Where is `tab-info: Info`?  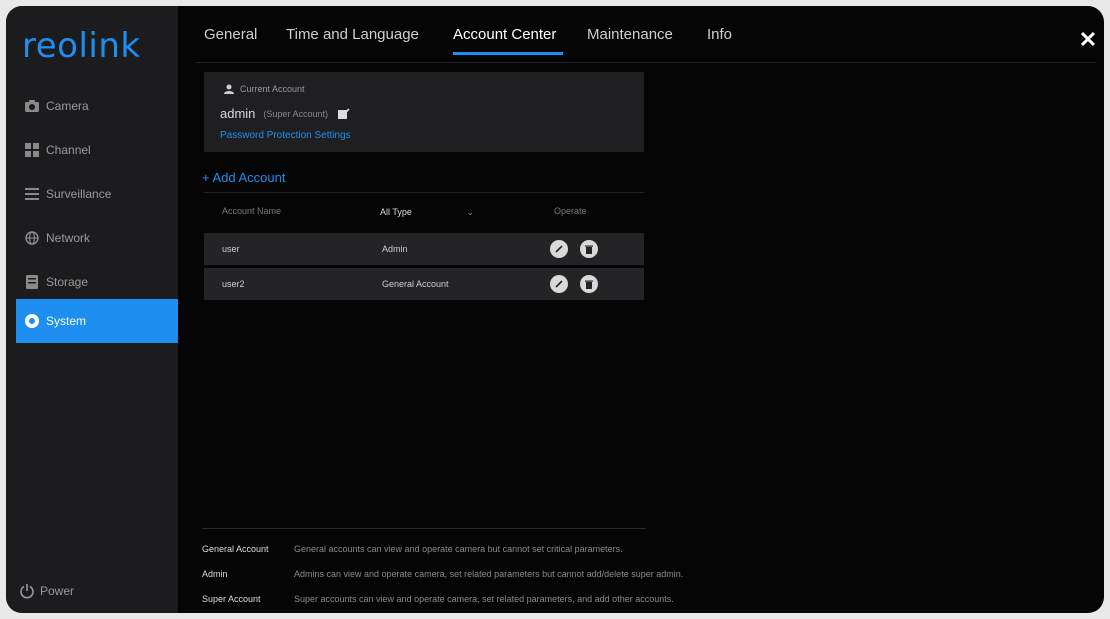
tab-info: Info is located at coordinates (719, 34).